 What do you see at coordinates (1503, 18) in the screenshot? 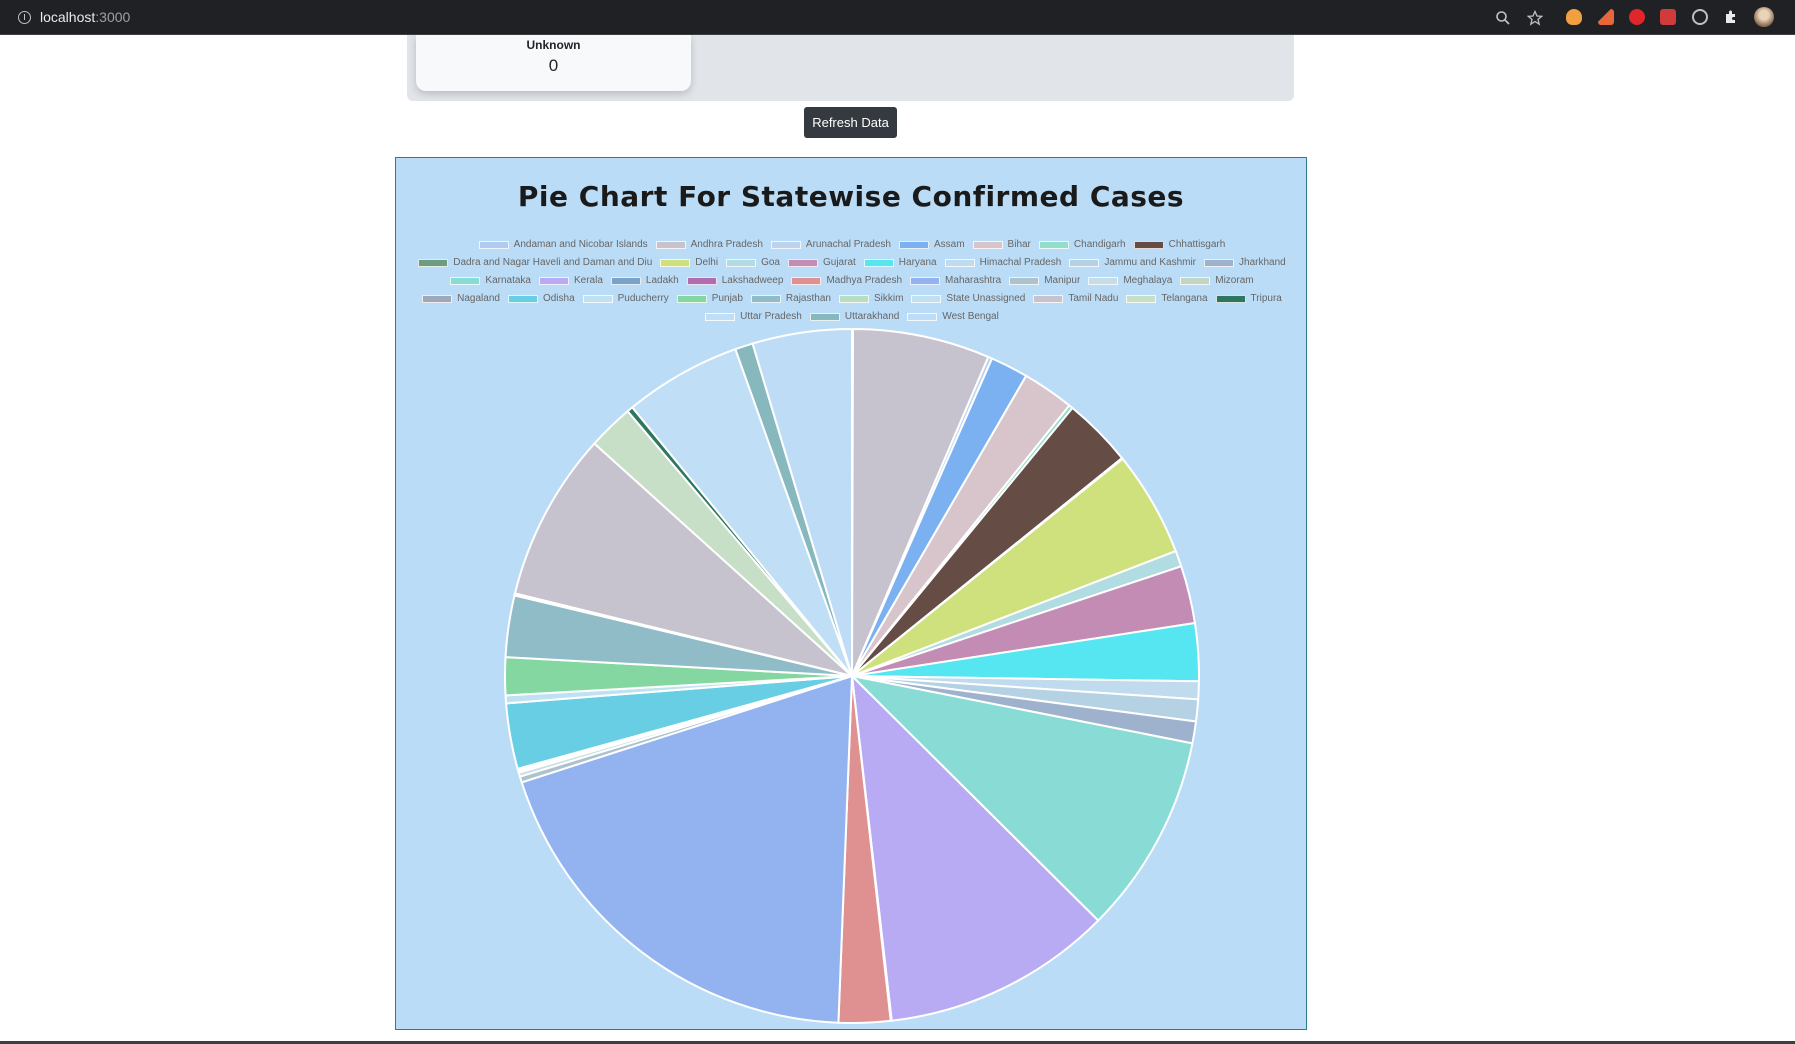
I see `zoom-icon` at bounding box center [1503, 18].